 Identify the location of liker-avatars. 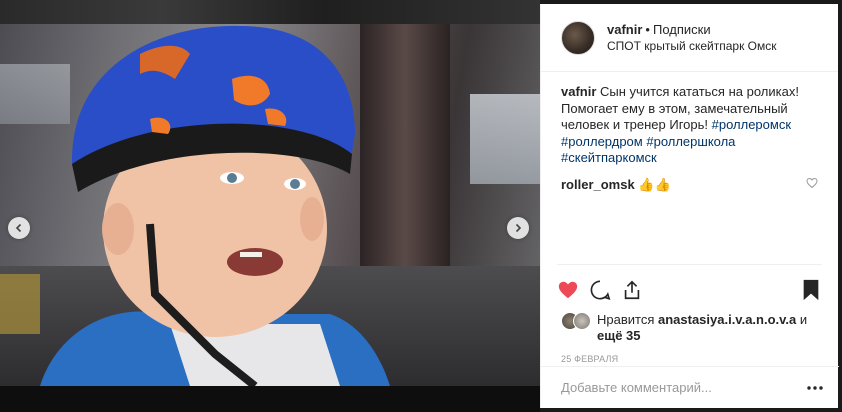
(576, 321).